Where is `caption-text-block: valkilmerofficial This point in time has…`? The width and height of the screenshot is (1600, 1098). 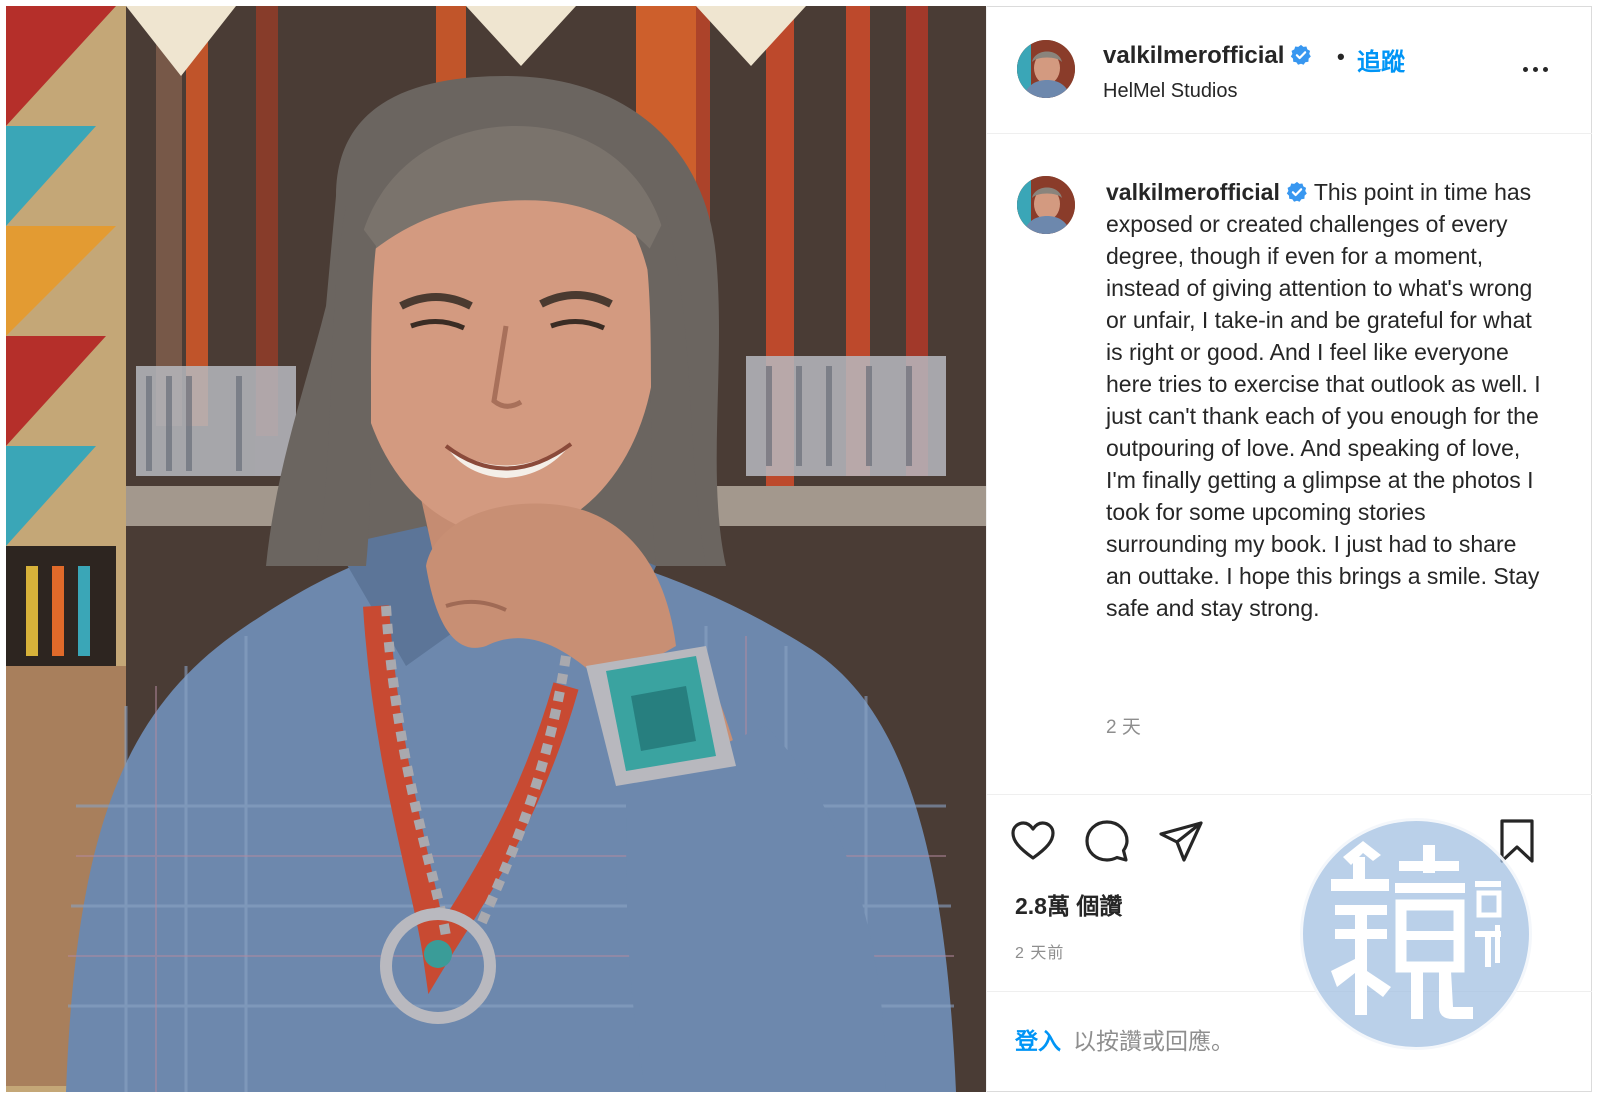 caption-text-block: valkilmerofficial This point in time has… is located at coordinates (1326, 400).